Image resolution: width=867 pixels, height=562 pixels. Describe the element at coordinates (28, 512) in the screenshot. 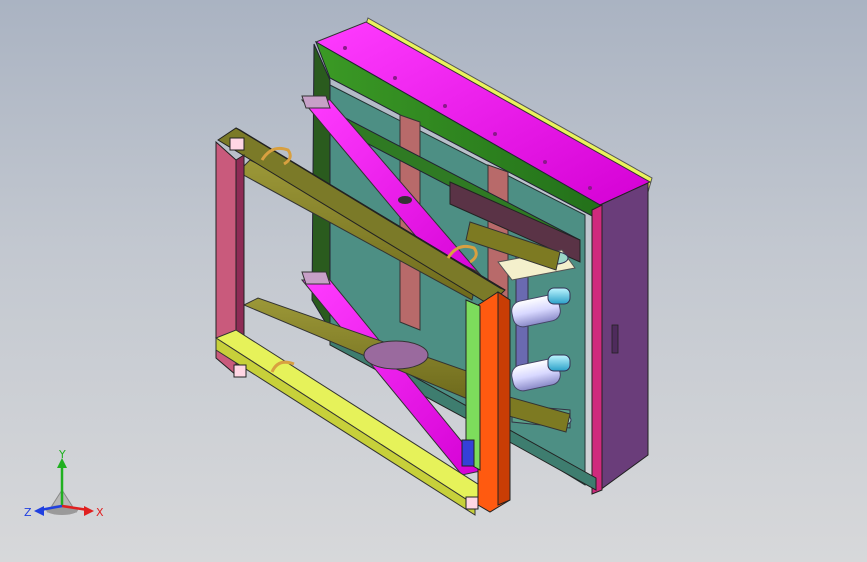

I see `triad-z-label: Z` at that location.